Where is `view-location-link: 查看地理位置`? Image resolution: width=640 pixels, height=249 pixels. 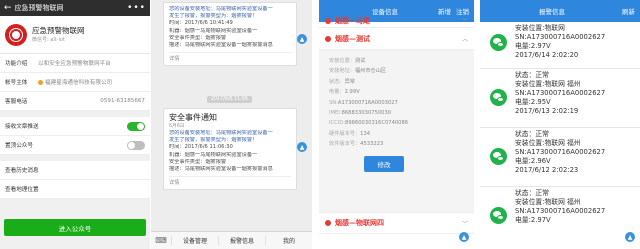 view-location-link: 查看地理位置 is located at coordinates (75, 189).